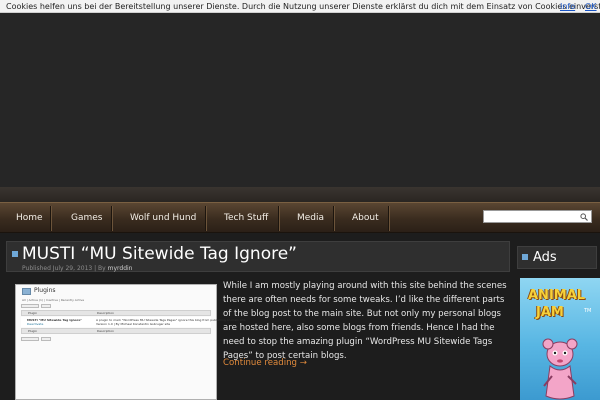 Image resolution: width=600 pixels, height=400 pixels. Describe the element at coordinates (310, 218) in the screenshot. I see `nav-item-media: Media` at that location.